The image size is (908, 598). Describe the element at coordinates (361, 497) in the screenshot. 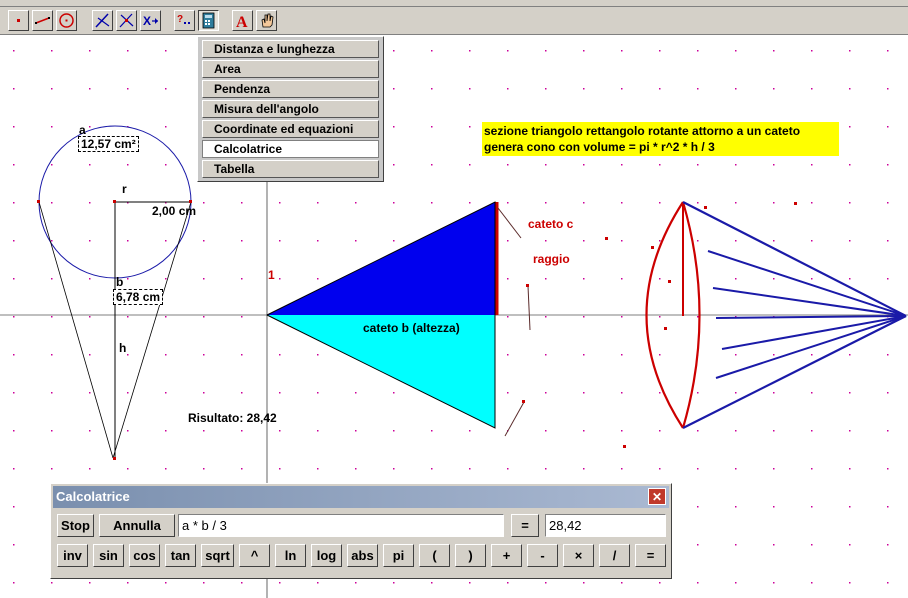

I see `calculator-title-bar: Calcolatrice ✕` at that location.